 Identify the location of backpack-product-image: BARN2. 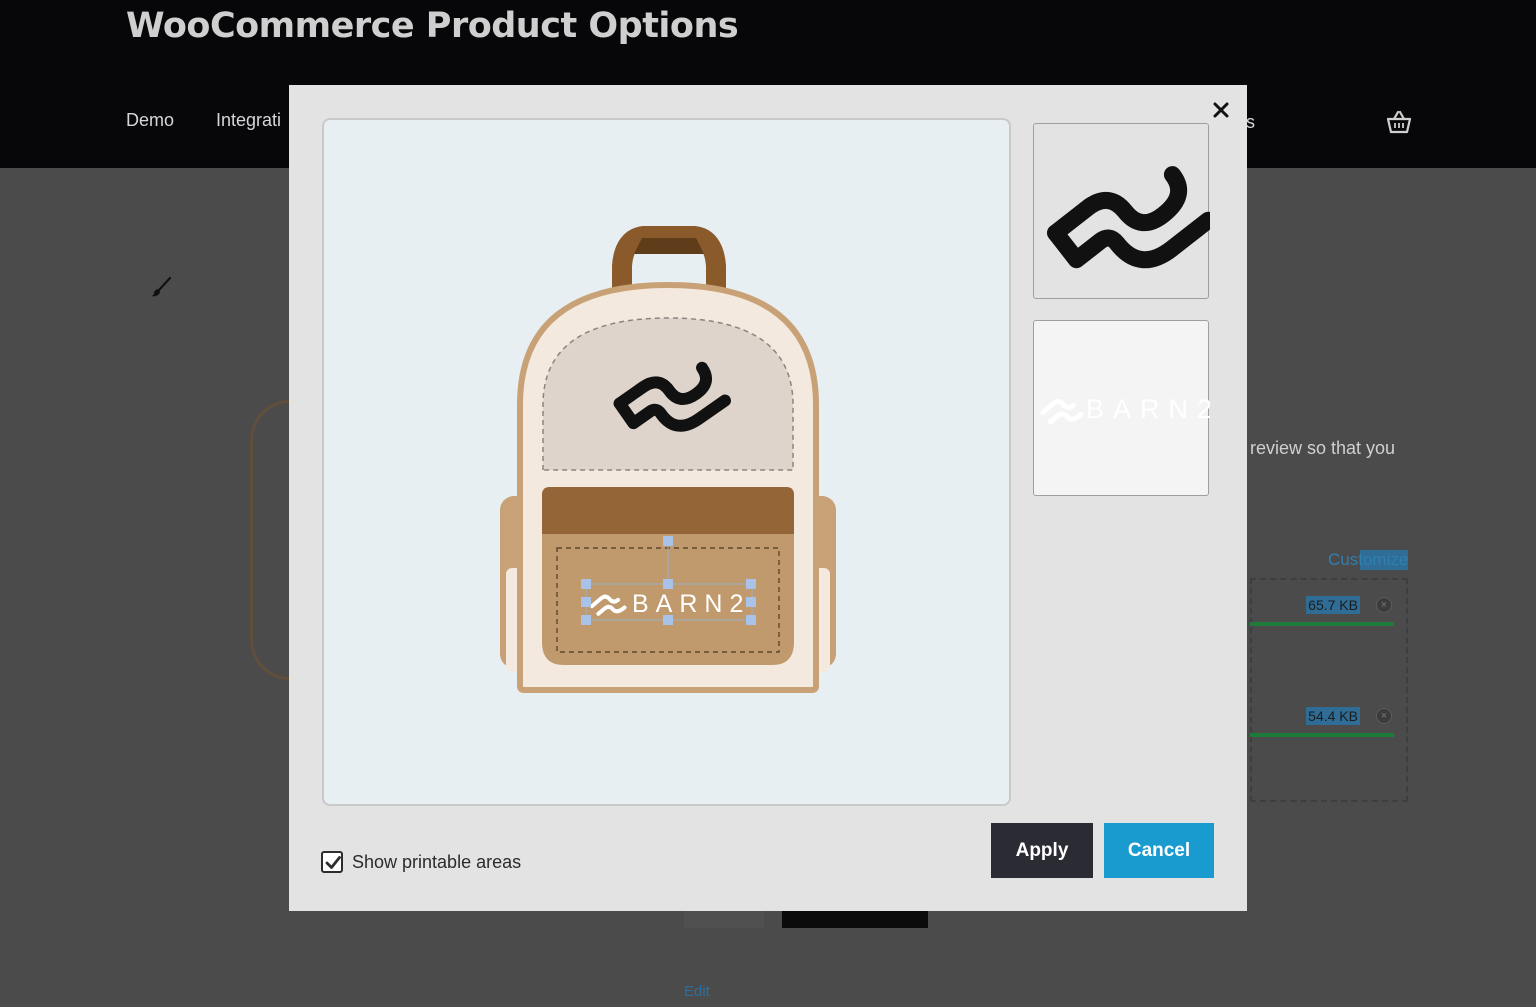
(668, 459).